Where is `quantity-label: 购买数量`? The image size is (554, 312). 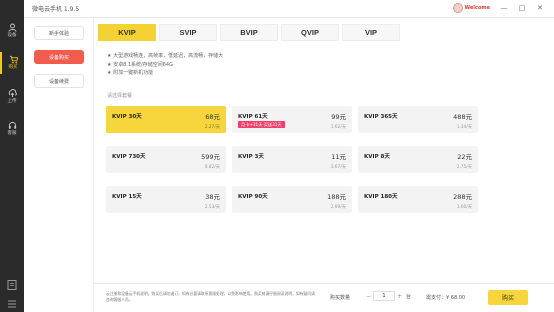 quantity-label: 购买数量 is located at coordinates (340, 298).